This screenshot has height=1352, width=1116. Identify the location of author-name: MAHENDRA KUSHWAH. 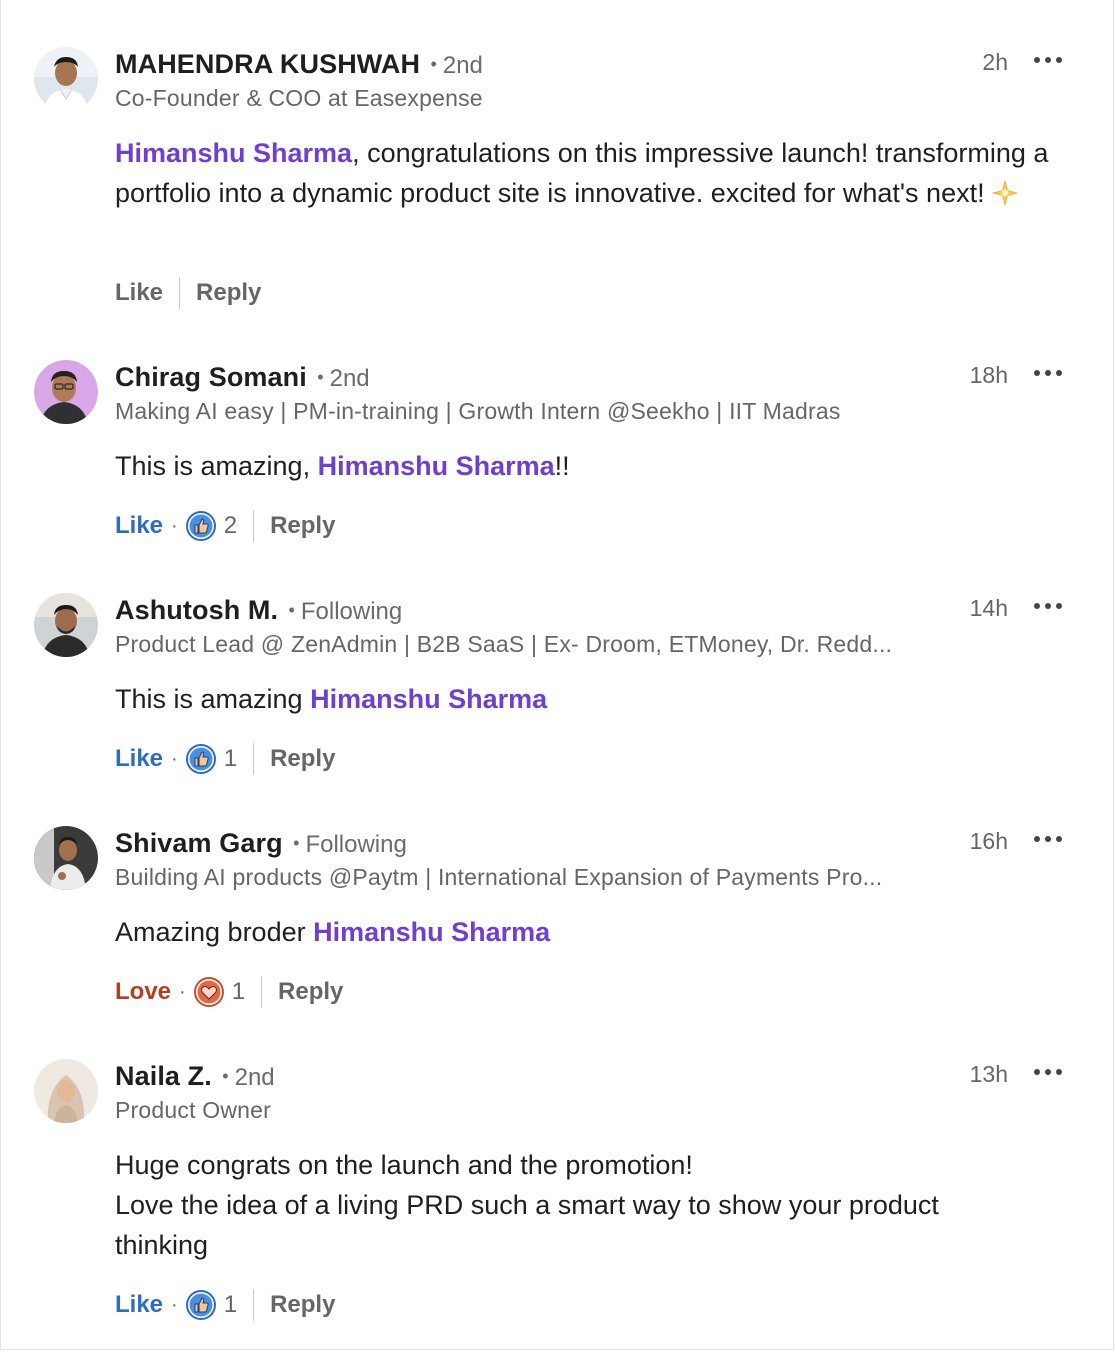
(267, 64).